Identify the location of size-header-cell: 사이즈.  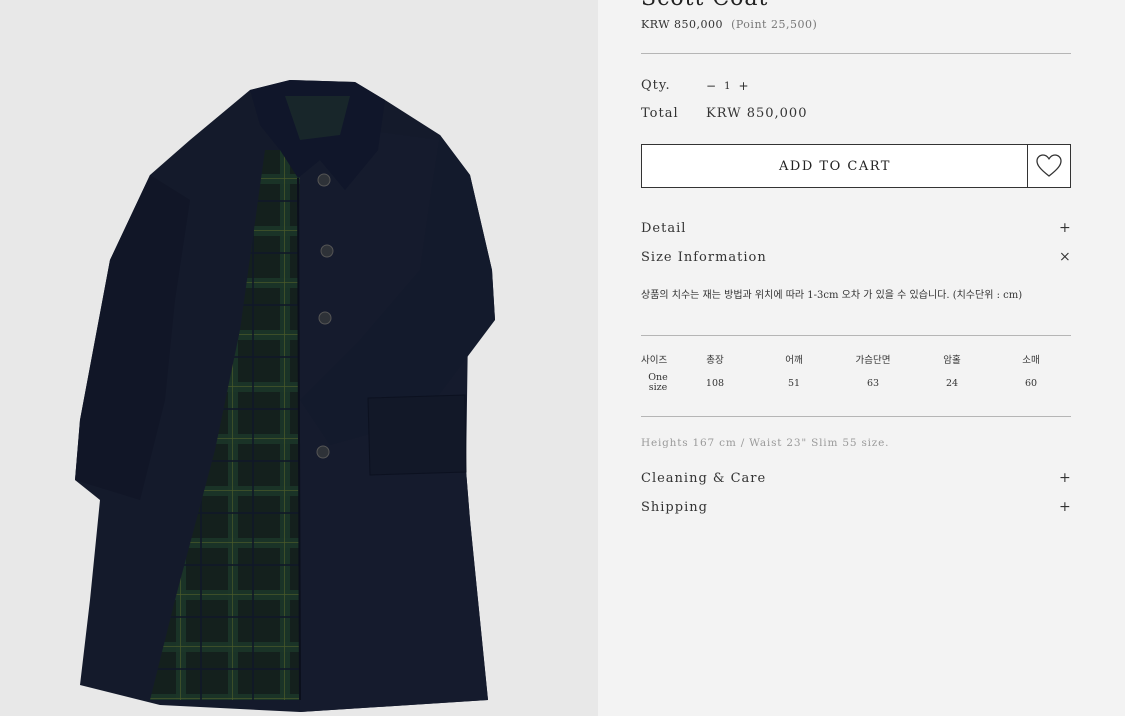
(654, 360).